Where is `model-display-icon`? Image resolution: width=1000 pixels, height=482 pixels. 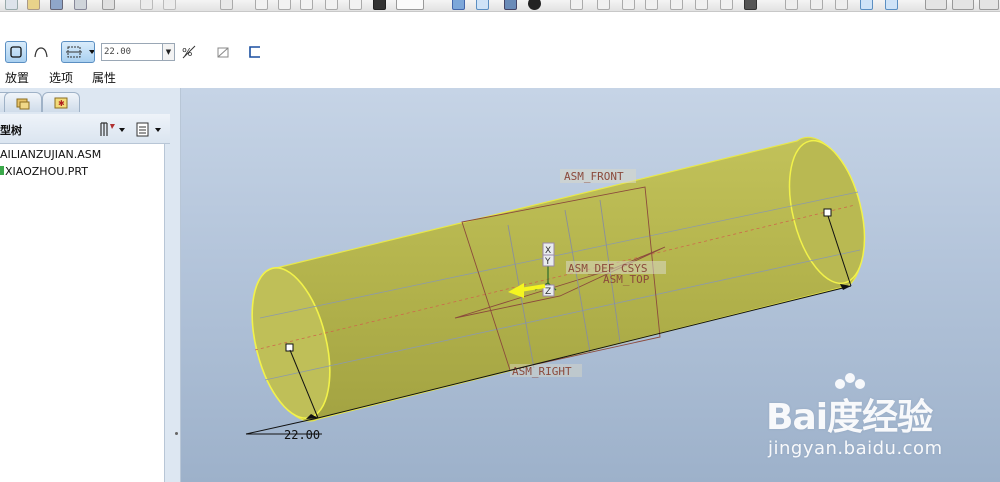
model-display-icon is located at coordinates (936, 5).